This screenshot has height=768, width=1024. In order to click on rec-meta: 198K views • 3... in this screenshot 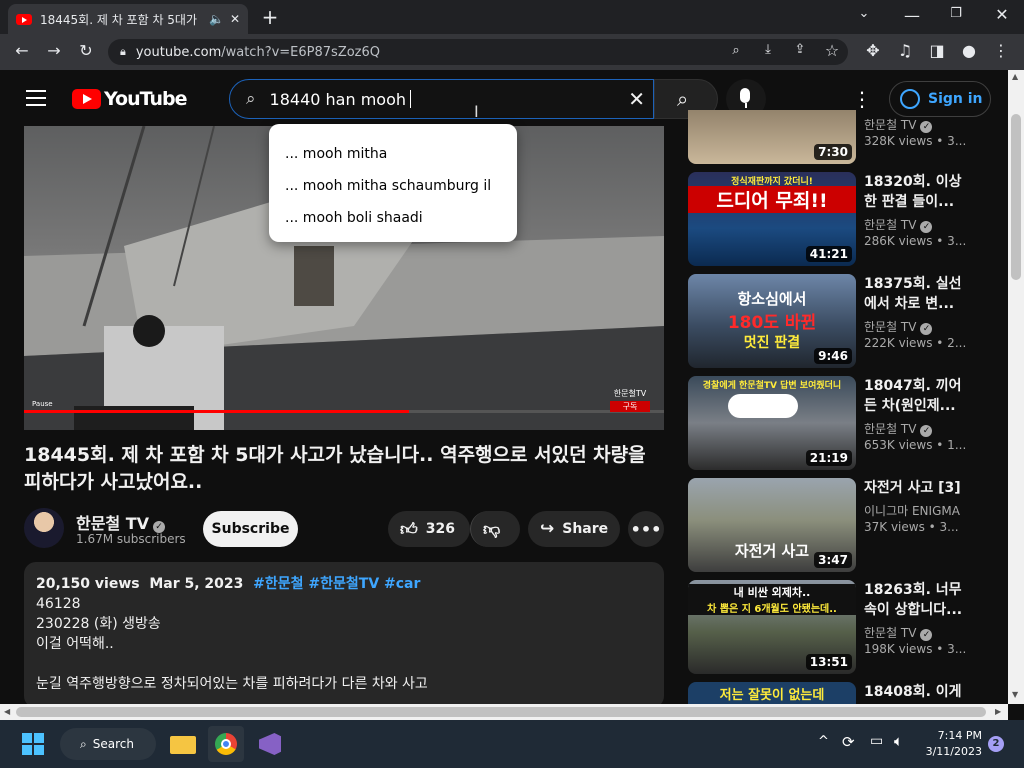, I will do `click(915, 649)`.